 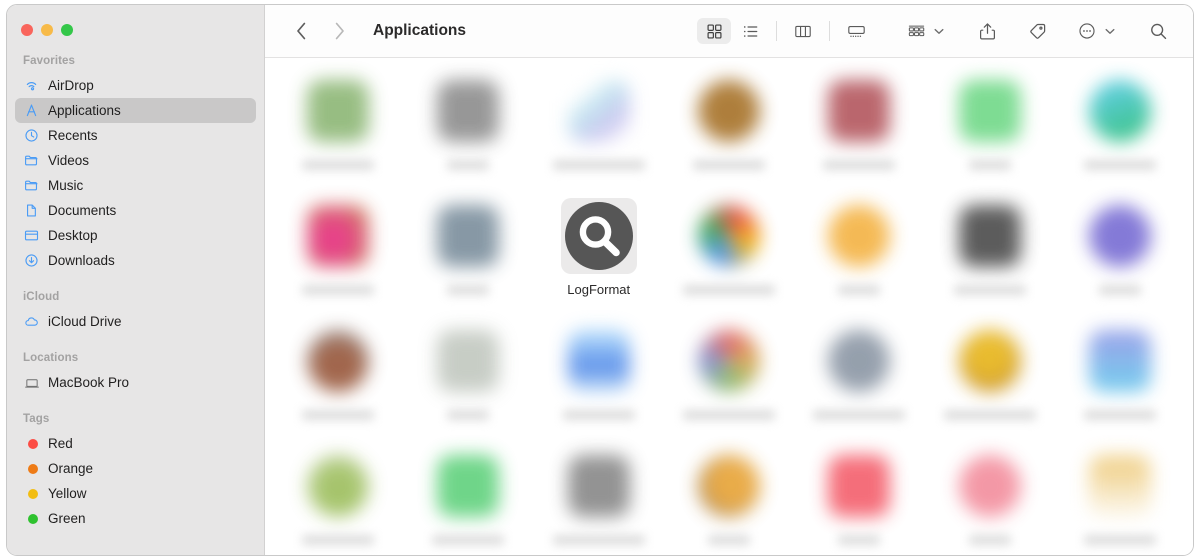 I want to click on sidebar-item-music: Music, so click(x=135, y=185).